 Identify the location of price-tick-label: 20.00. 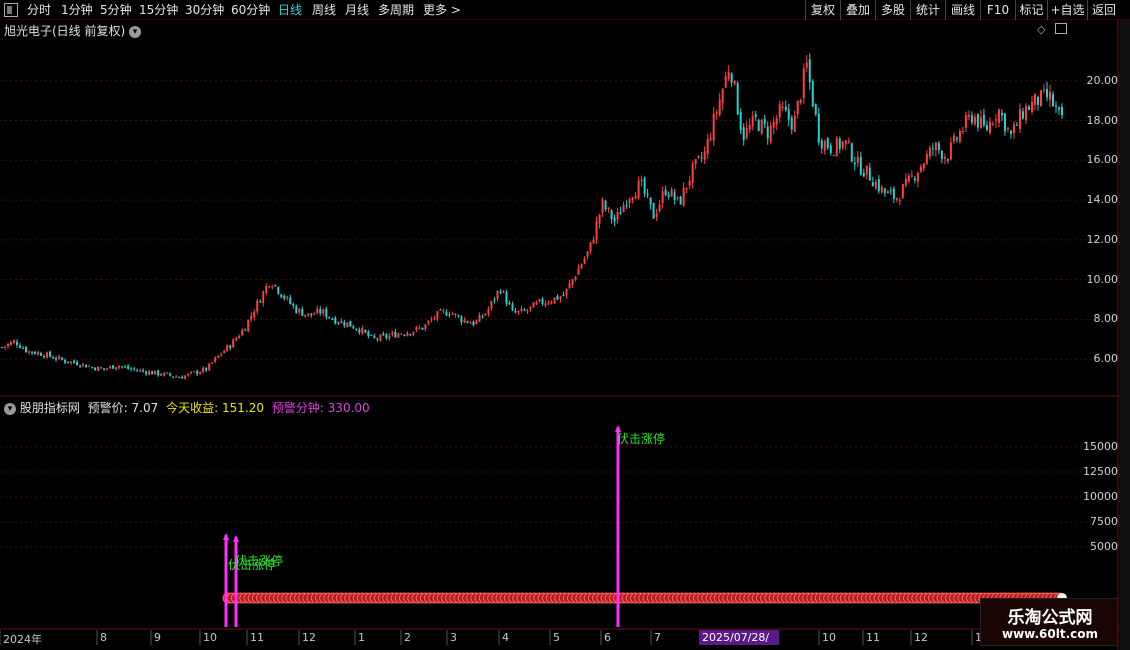
(1102, 80).